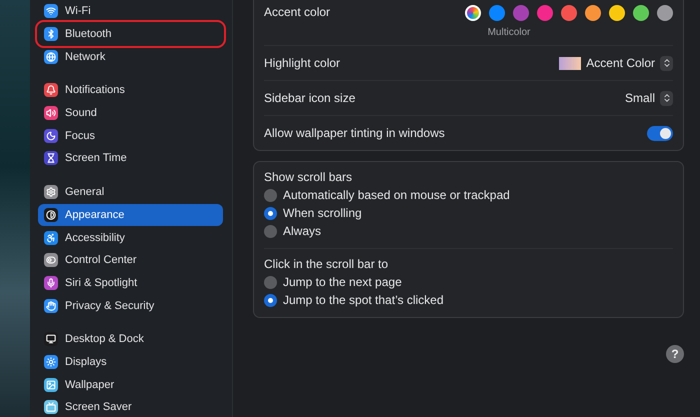 The image size is (700, 417). Describe the element at coordinates (130, 90) in the screenshot. I see `sidebar-item: Notifications` at that location.